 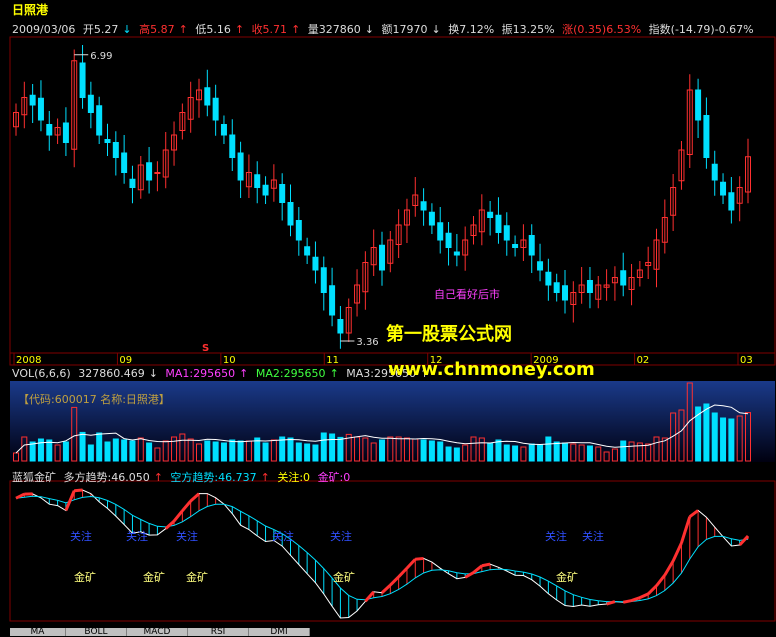 I want to click on tab-boll: BOLL, so click(x=96, y=632).